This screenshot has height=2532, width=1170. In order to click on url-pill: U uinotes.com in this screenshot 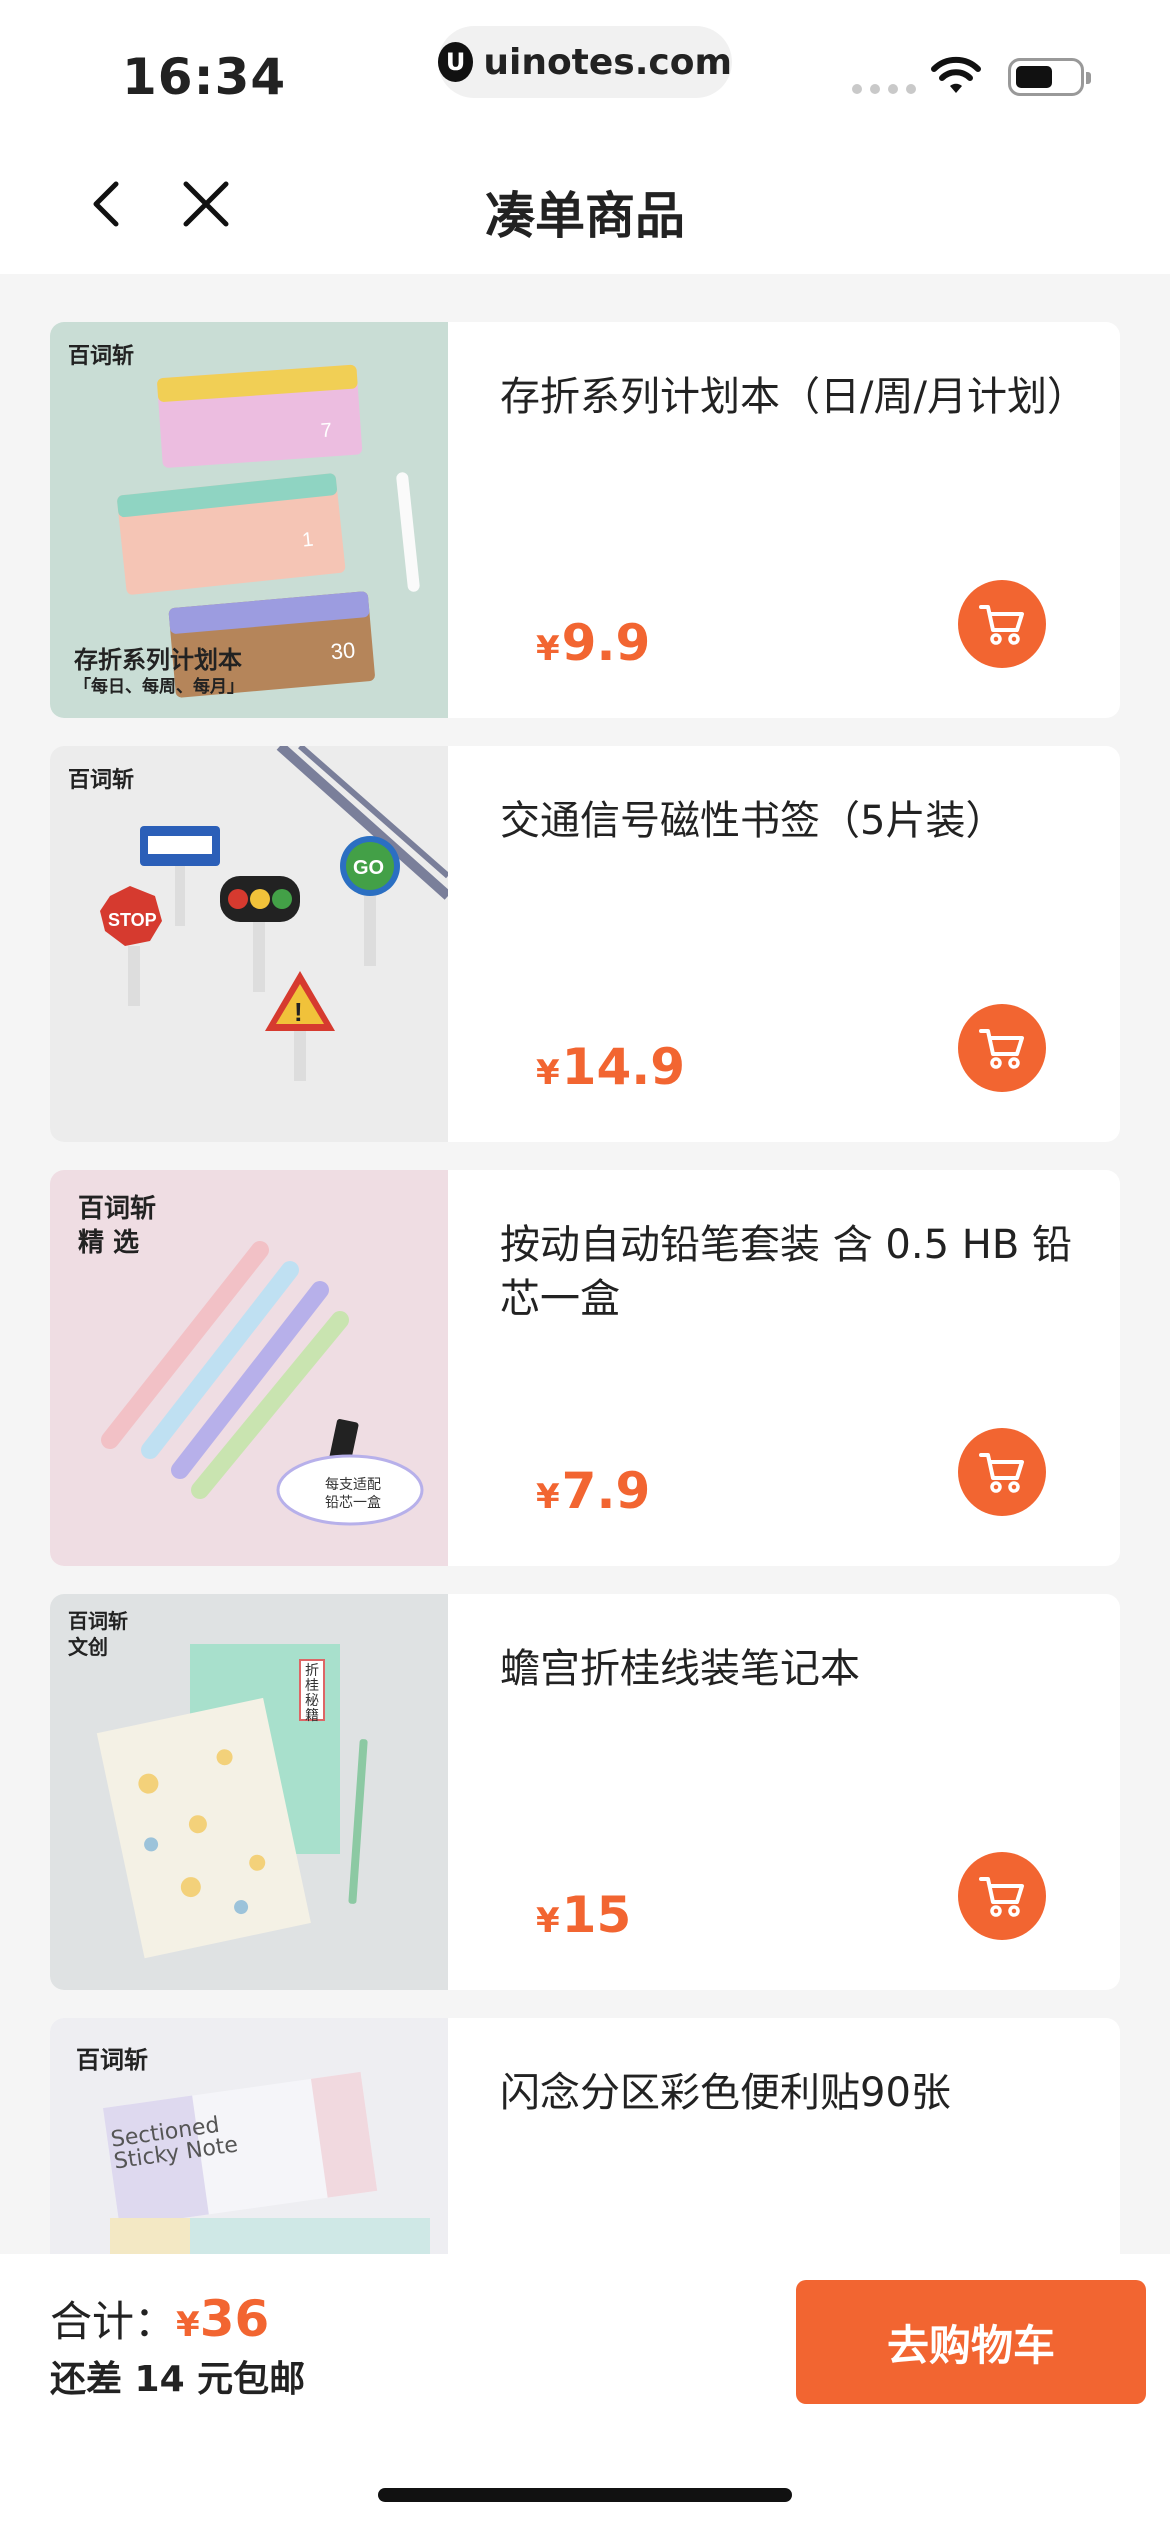, I will do `click(585, 62)`.